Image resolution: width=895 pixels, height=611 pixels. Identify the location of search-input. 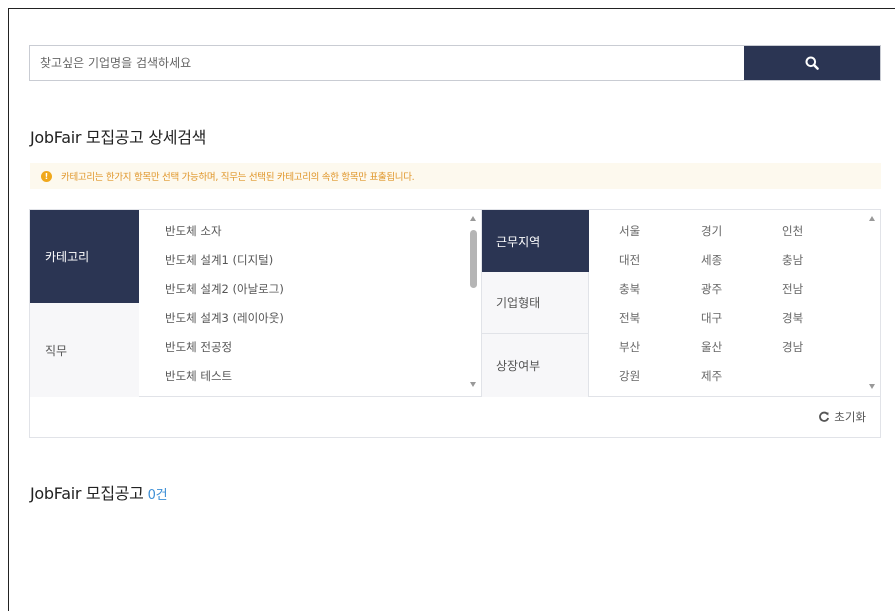
(387, 63).